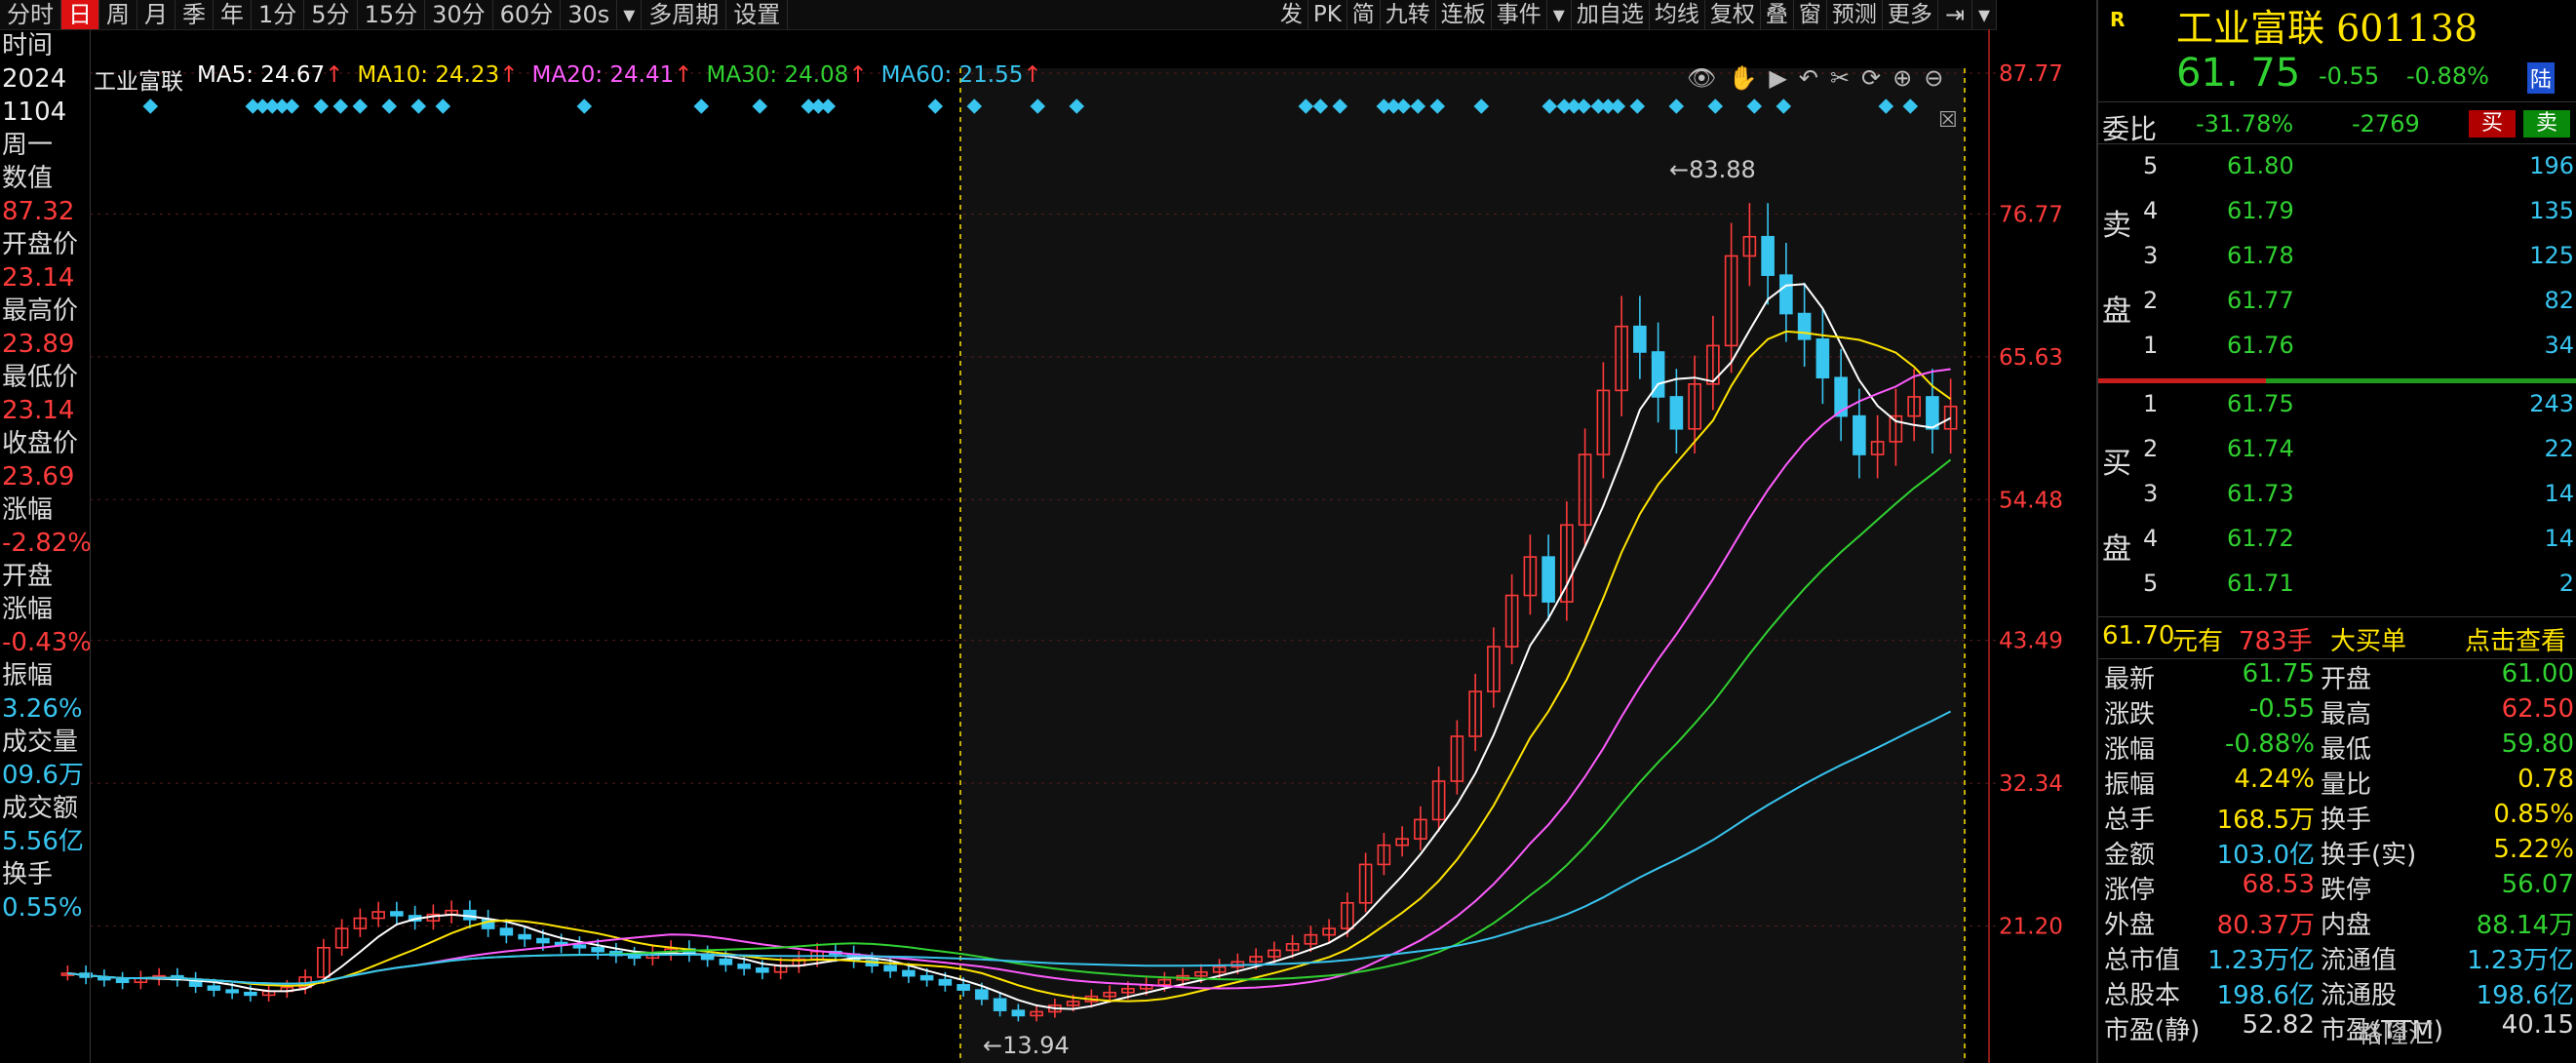 The image size is (2576, 1063). I want to click on bids-volume: 22, so click(2559, 448).